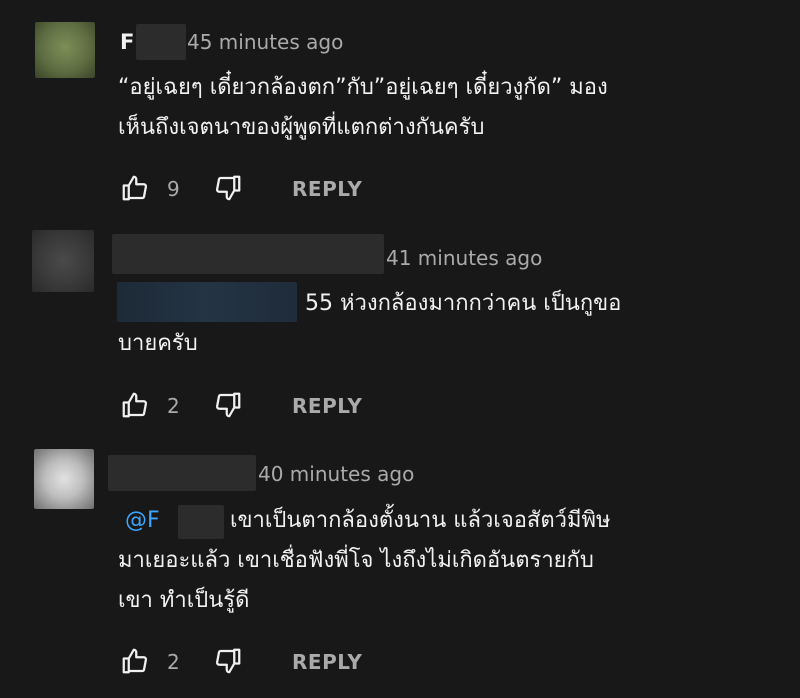 The image size is (800, 698). I want to click on comment-timestamp: 41 minutes ago, so click(464, 258).